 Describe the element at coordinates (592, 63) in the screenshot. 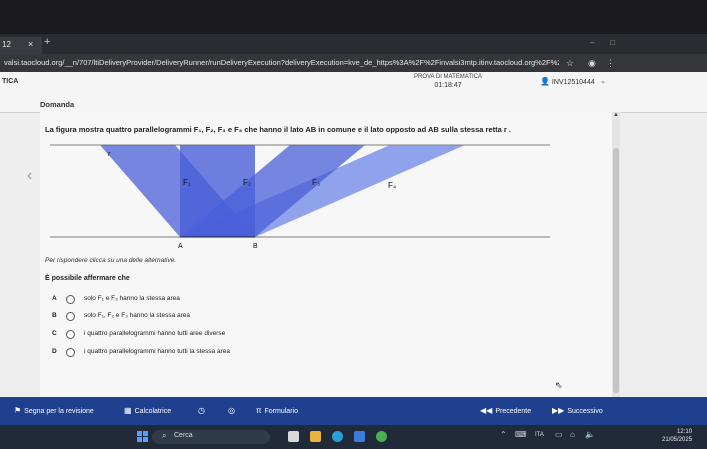

I see `profile-icon: ◉` at that location.